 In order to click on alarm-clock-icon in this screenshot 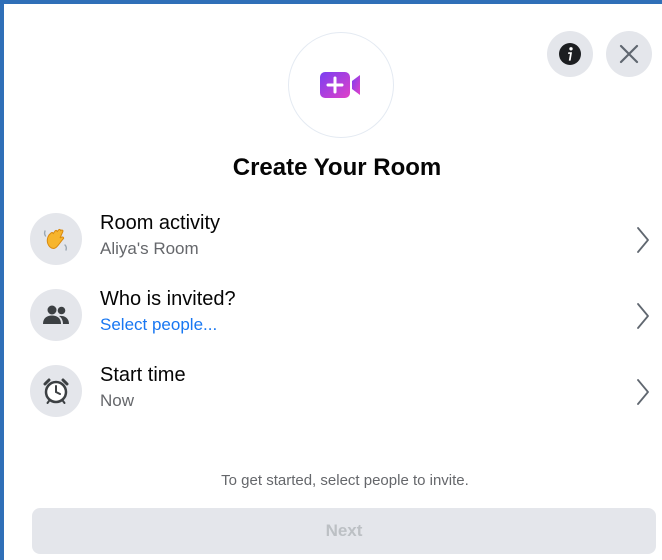, I will do `click(56, 391)`.